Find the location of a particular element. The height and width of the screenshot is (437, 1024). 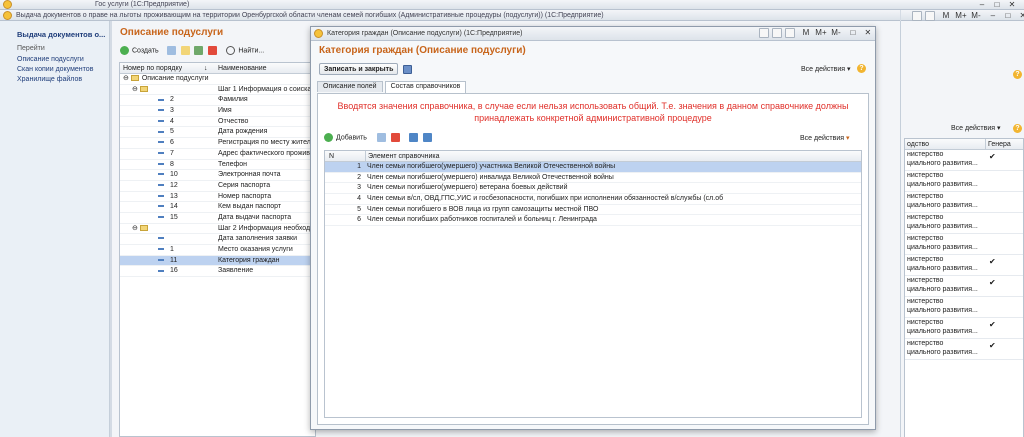

table-row: 10 Электронная почта is located at coordinates (217, 175).